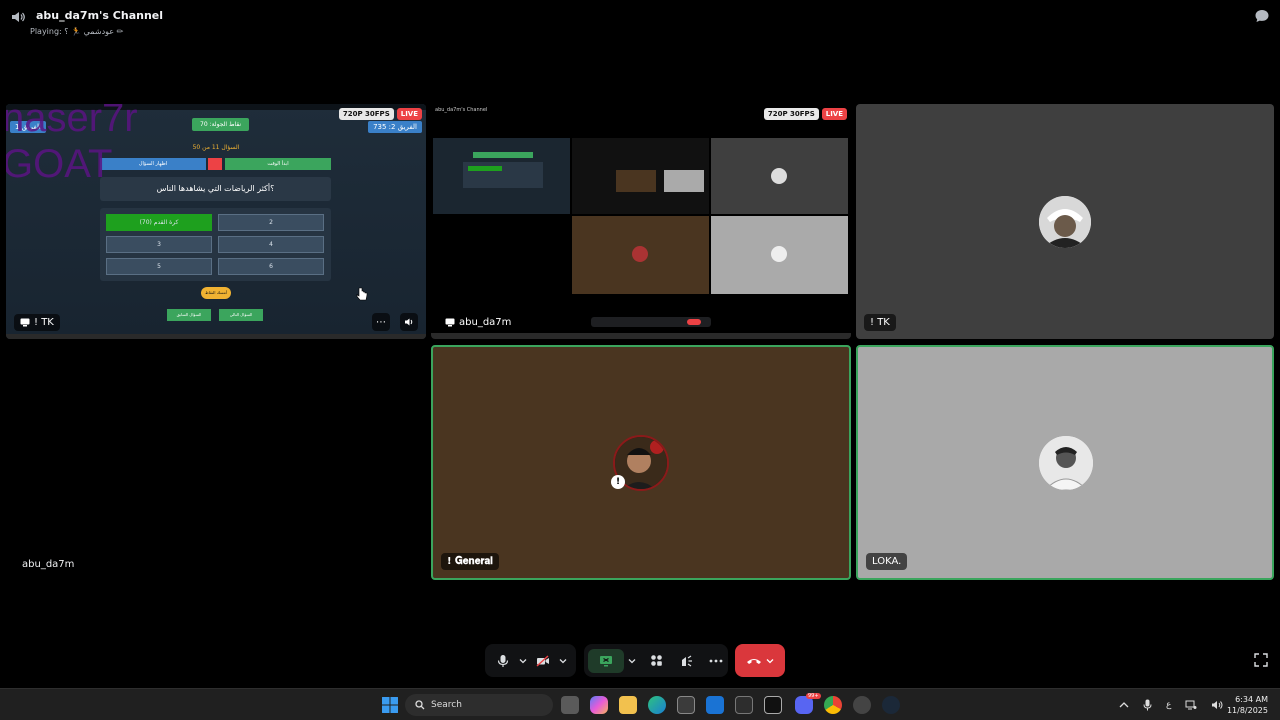 The width and height of the screenshot is (1280, 720). What do you see at coordinates (1168, 705) in the screenshot?
I see `input-language-indicator: ع` at bounding box center [1168, 705].